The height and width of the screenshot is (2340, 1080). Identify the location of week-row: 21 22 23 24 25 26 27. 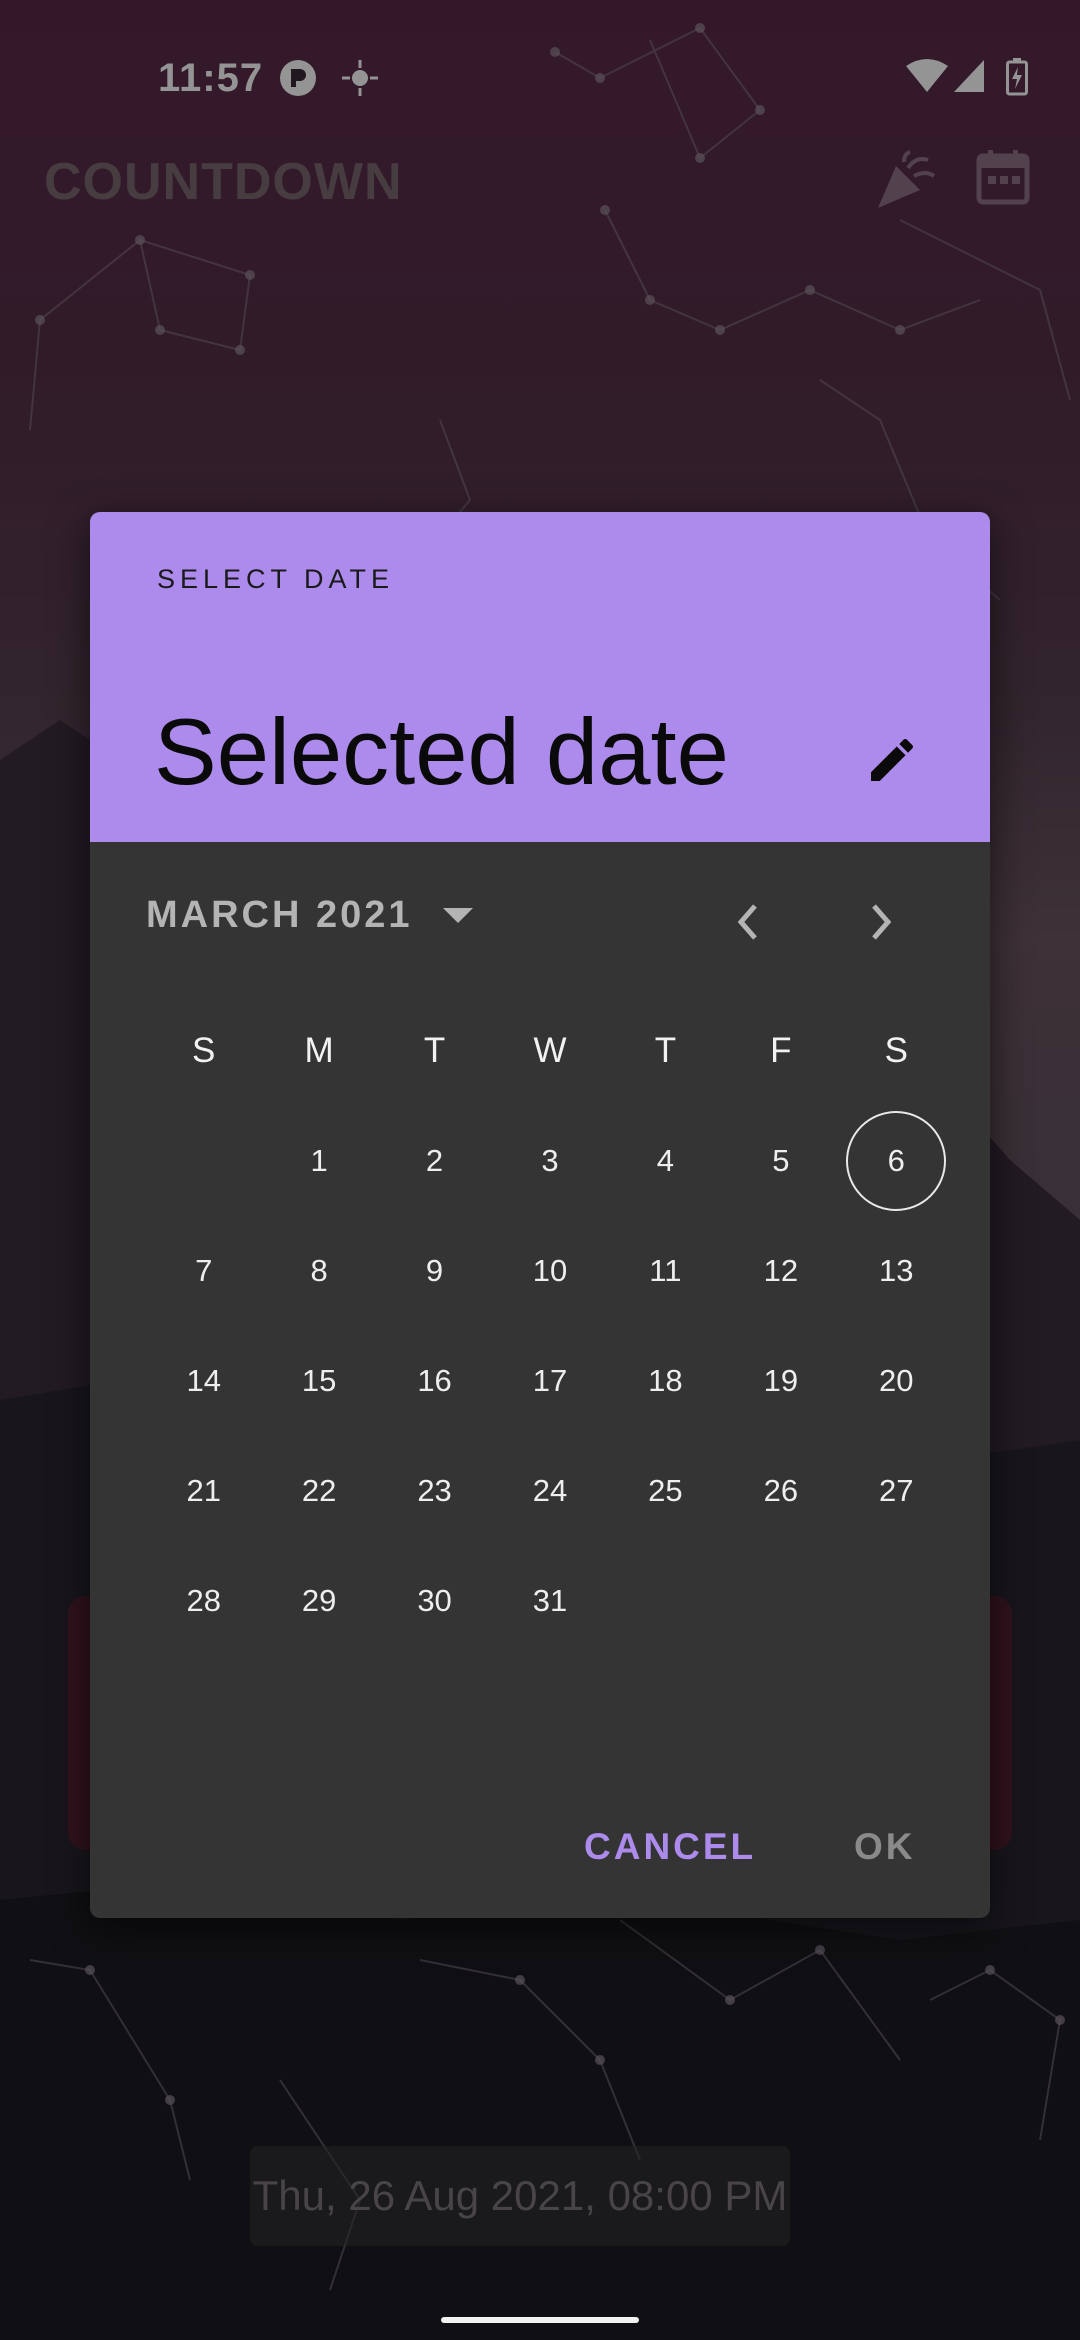
(550, 1491).